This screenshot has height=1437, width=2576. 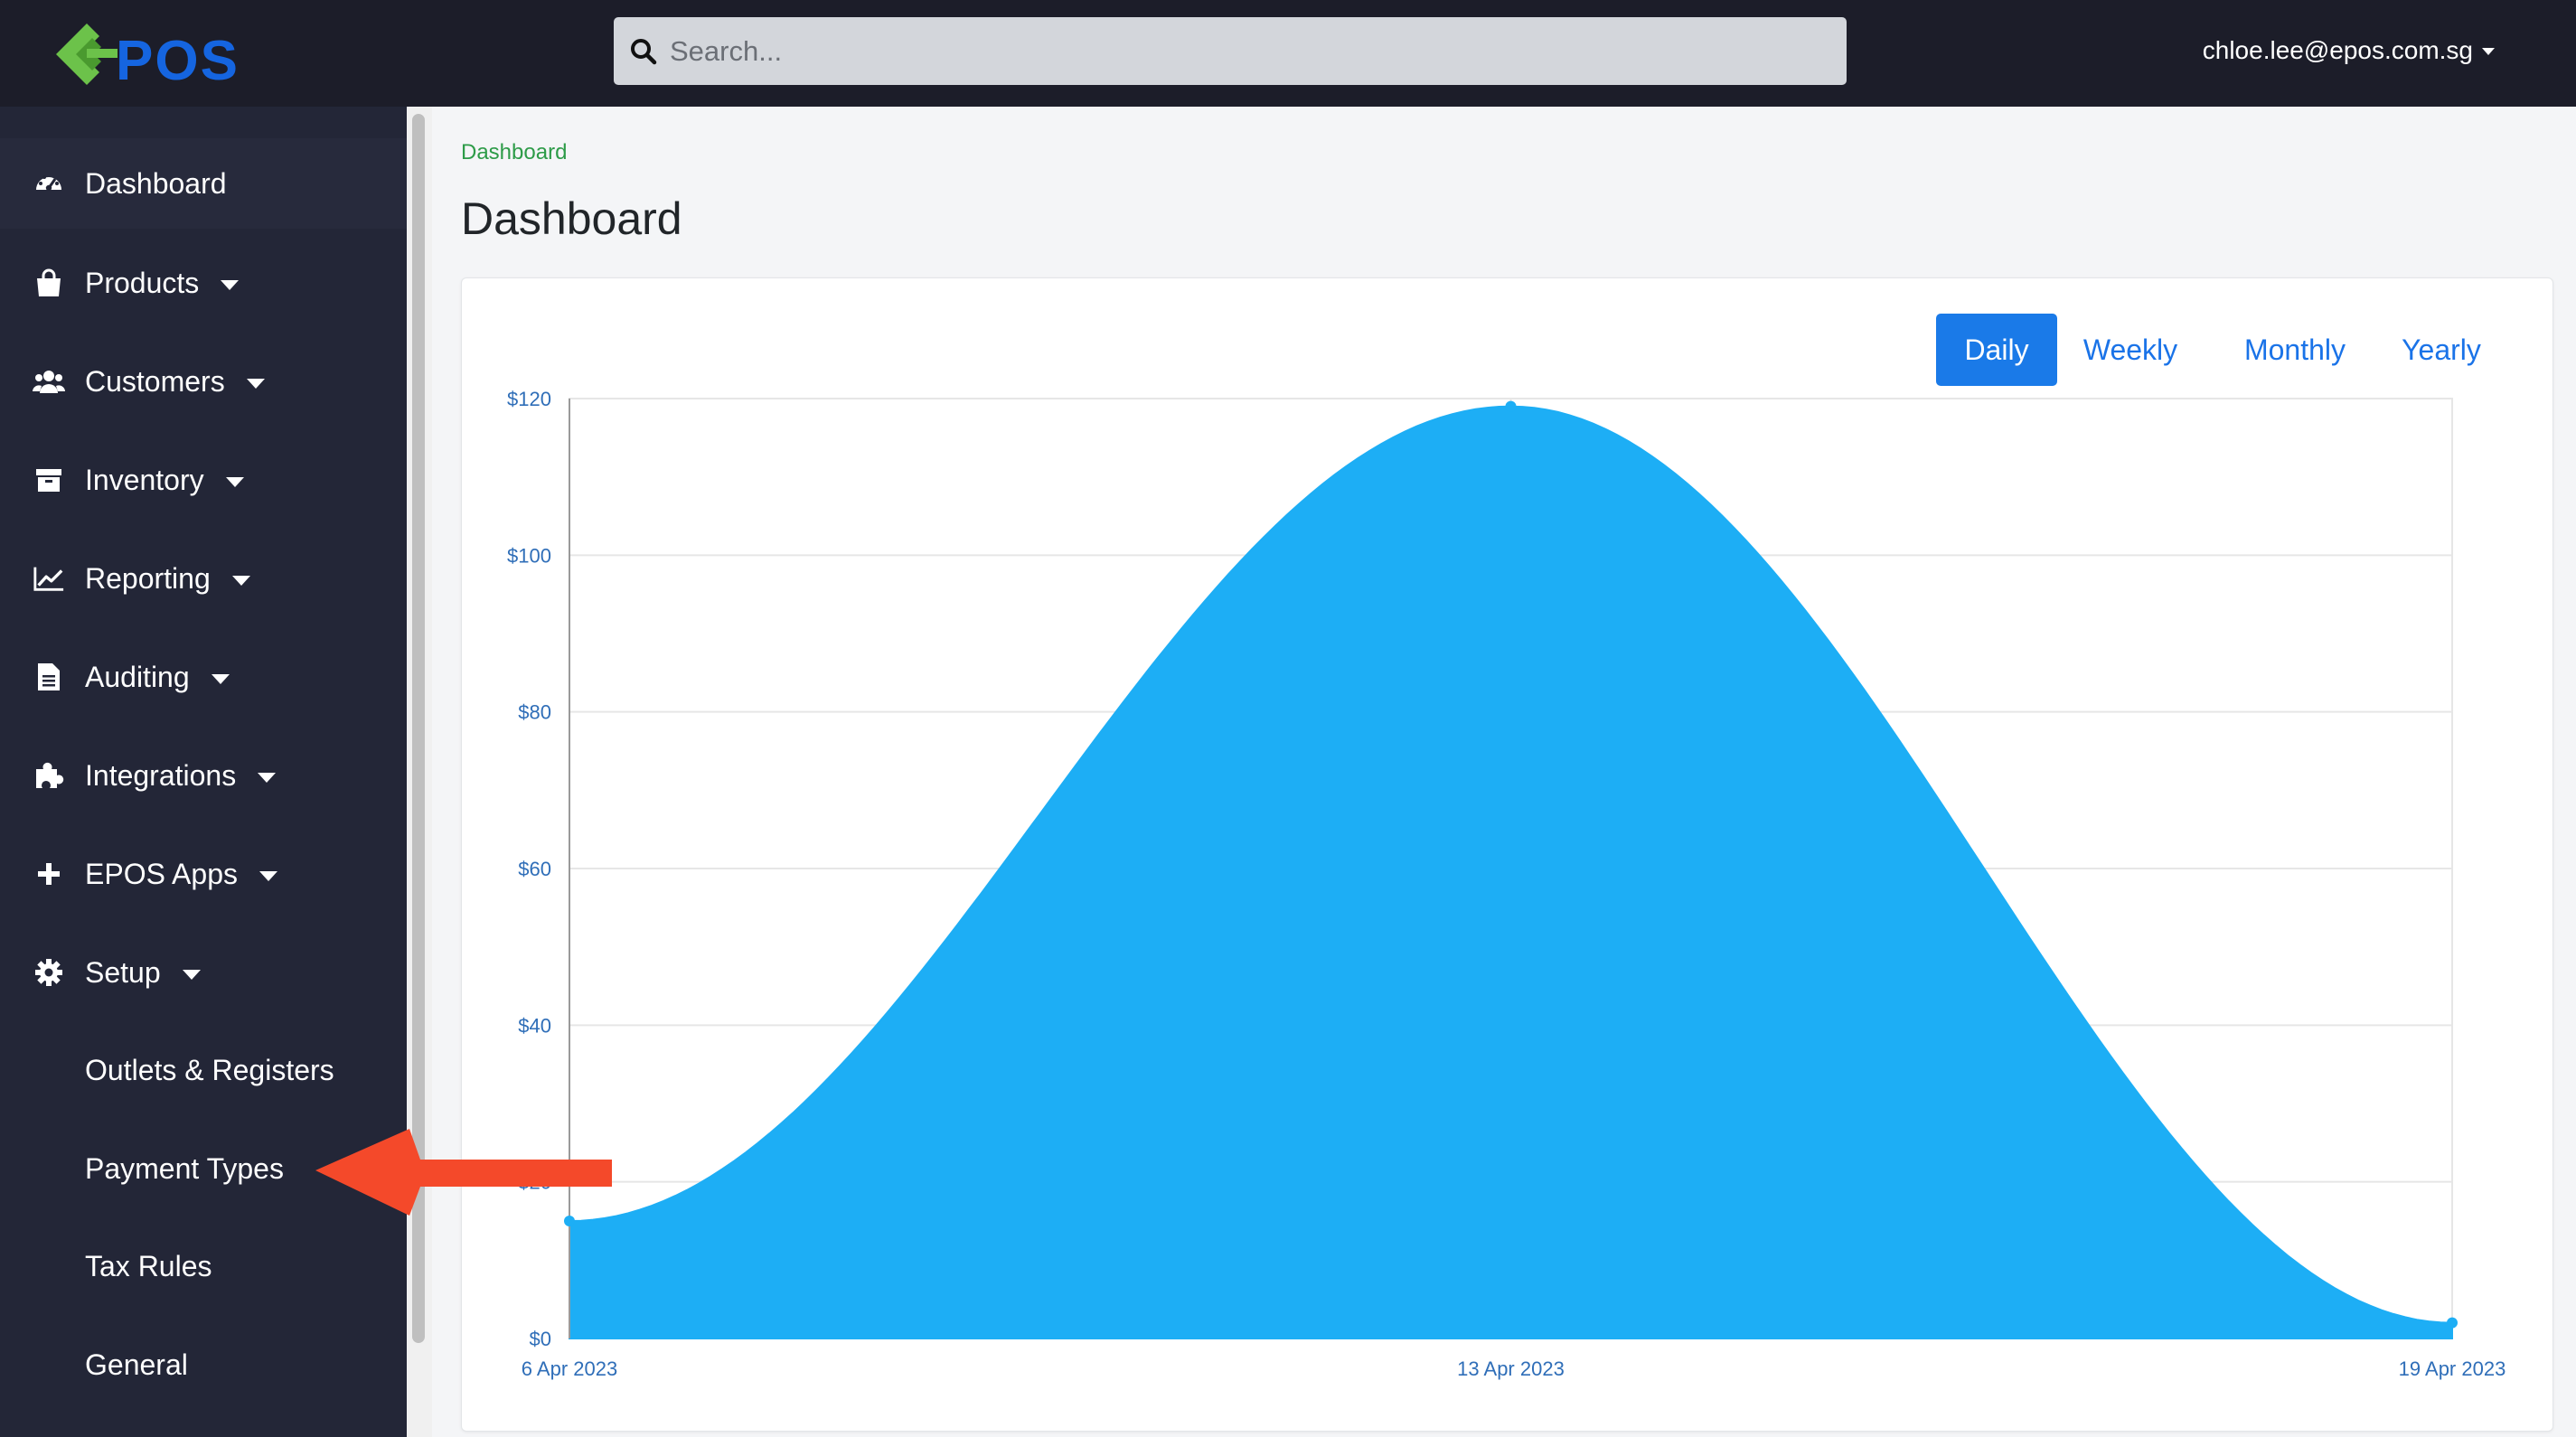 I want to click on y-tick-label: $120, so click(x=529, y=399).